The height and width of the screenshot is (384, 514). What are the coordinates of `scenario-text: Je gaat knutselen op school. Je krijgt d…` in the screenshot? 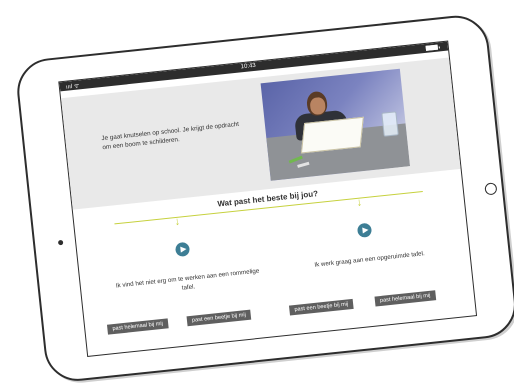 It's located at (170, 136).